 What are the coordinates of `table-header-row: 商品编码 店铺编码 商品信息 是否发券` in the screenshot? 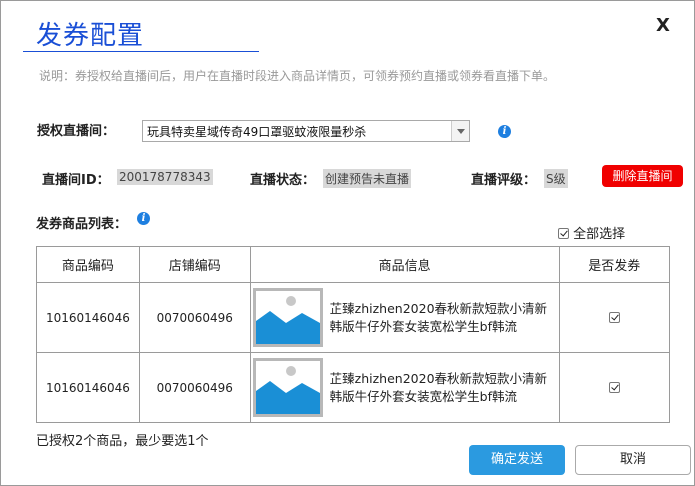 It's located at (353, 264).